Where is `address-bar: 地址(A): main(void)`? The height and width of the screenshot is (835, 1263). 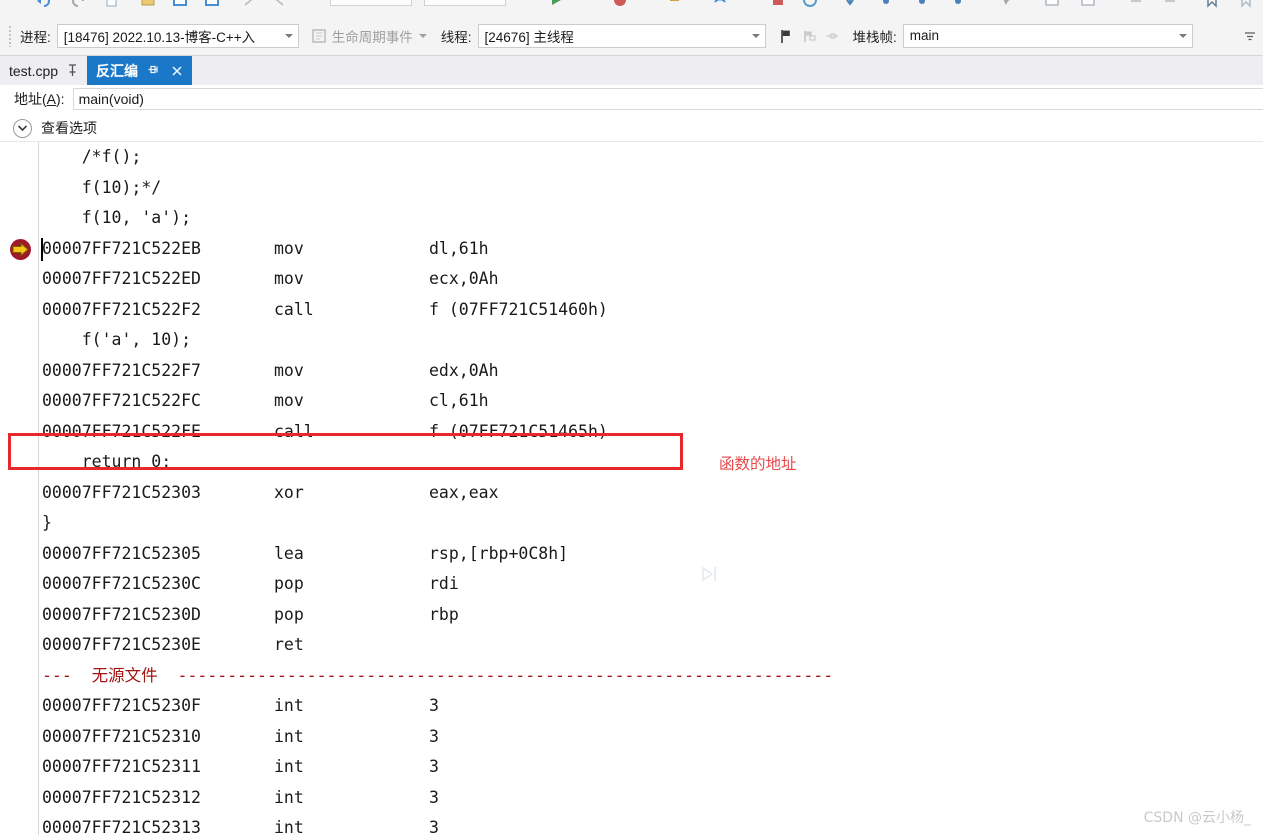 address-bar: 地址(A): main(void) is located at coordinates (631, 99).